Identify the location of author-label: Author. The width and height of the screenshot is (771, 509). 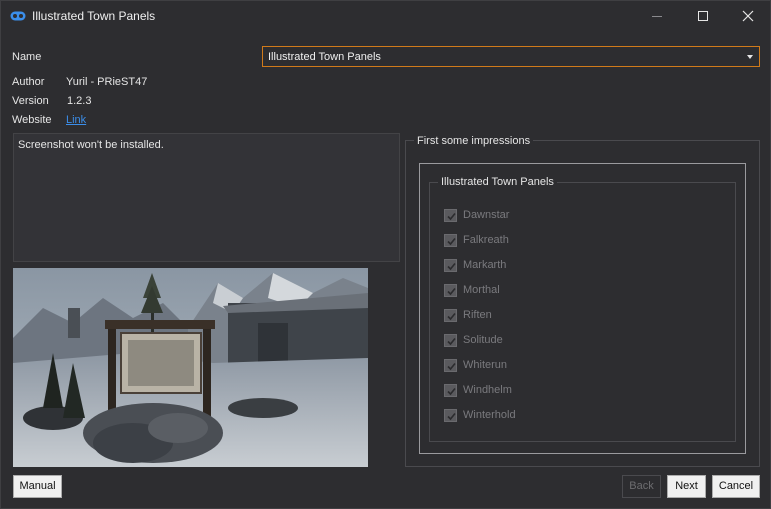
(28, 82).